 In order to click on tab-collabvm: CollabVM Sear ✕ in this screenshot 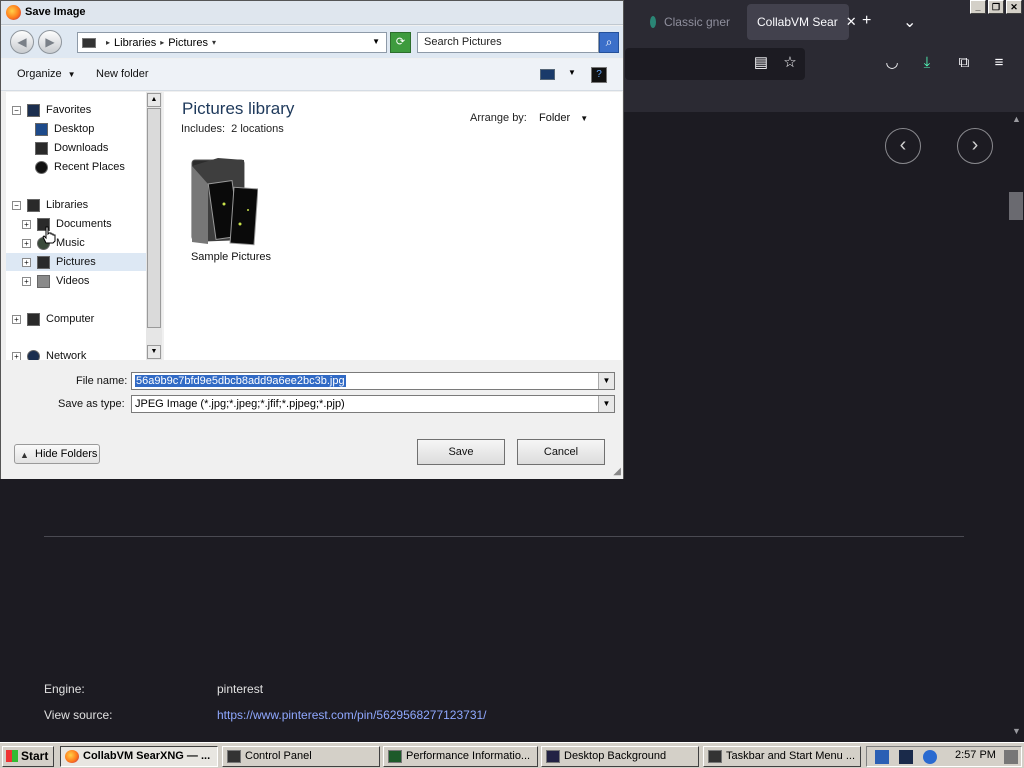, I will do `click(802, 22)`.